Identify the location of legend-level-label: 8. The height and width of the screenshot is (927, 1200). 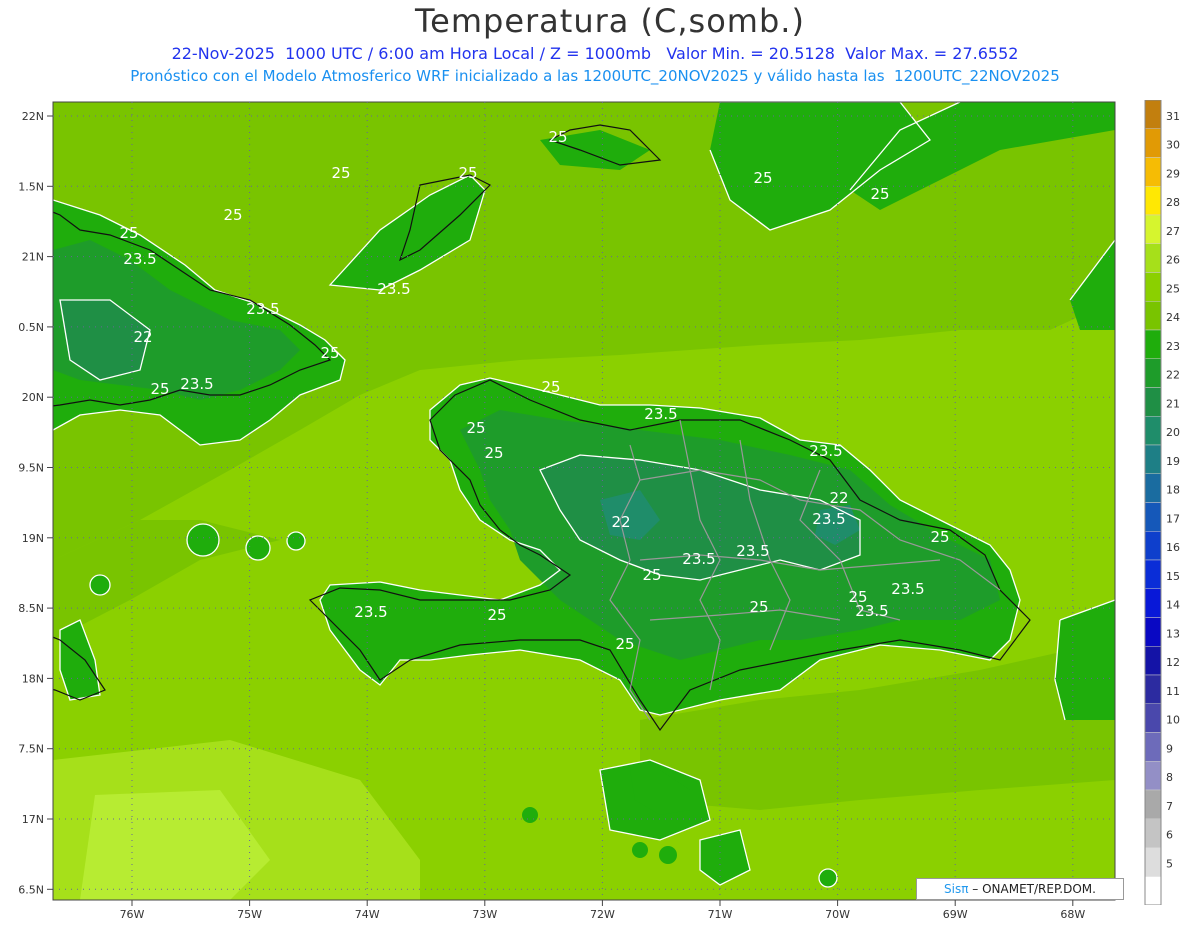
(1169, 777).